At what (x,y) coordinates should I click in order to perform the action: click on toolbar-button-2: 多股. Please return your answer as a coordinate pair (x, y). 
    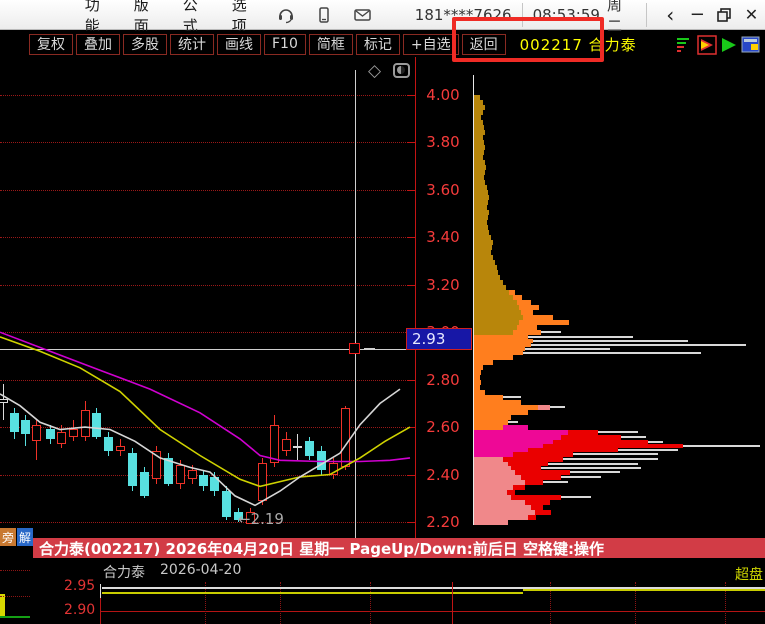
    Looking at the image, I should click on (145, 44).